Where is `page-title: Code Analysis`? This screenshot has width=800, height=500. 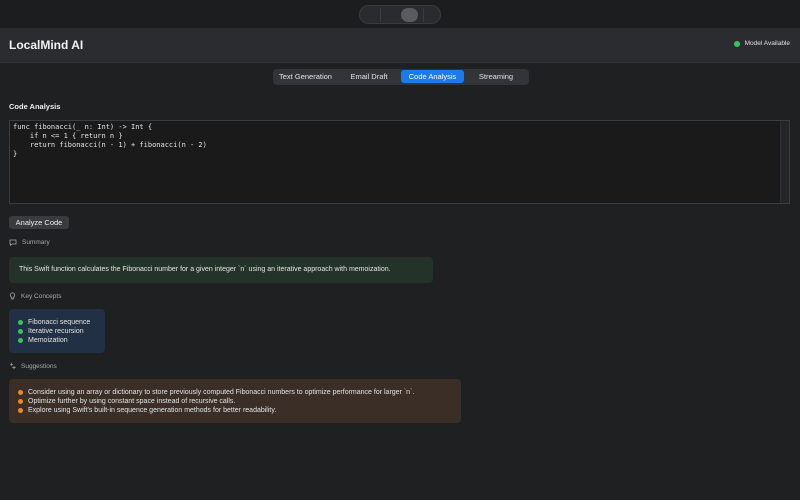
page-title: Code Analysis is located at coordinates (35, 106).